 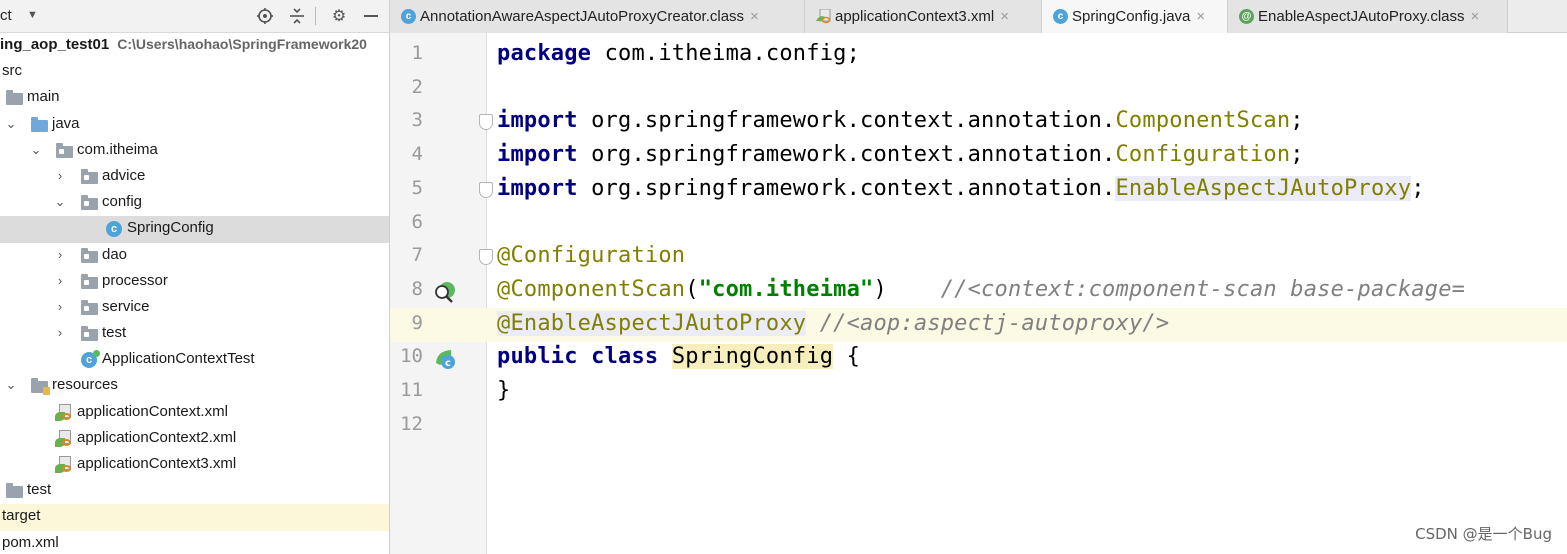 What do you see at coordinates (194, 151) in the screenshot?
I see `tree-item-com-itheima: ⌄ com.itheima` at bounding box center [194, 151].